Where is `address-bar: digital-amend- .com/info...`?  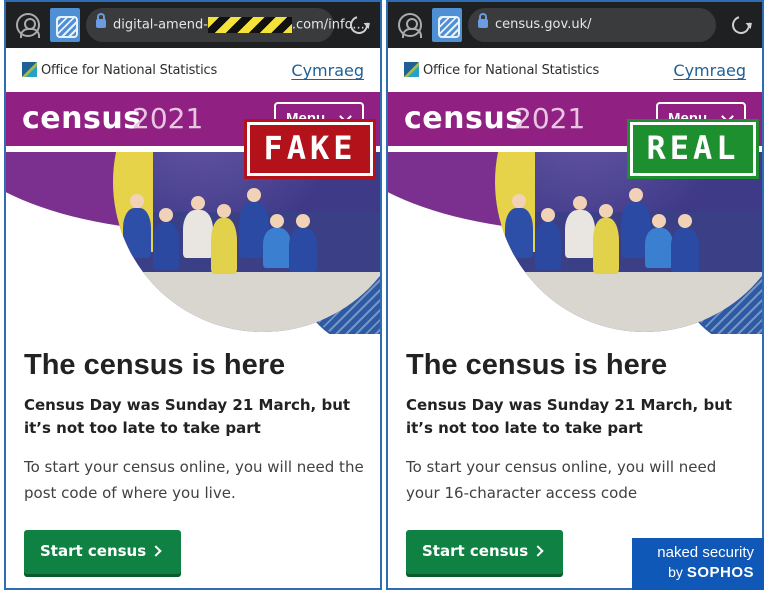
address-bar: digital-amend- .com/info... is located at coordinates (225, 25).